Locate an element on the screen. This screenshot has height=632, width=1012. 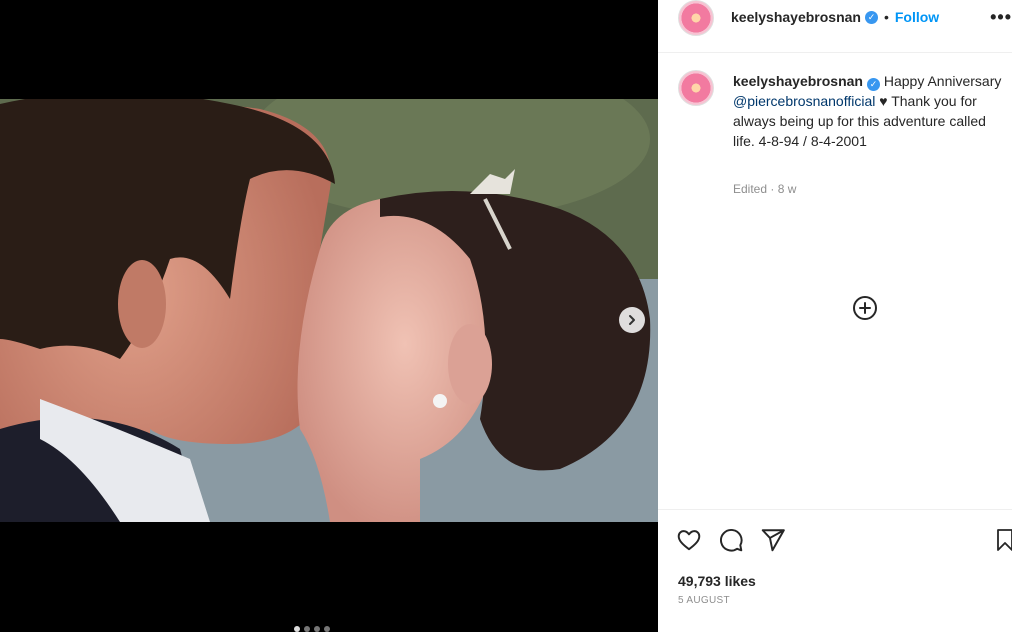
next-image-button is located at coordinates (632, 320).